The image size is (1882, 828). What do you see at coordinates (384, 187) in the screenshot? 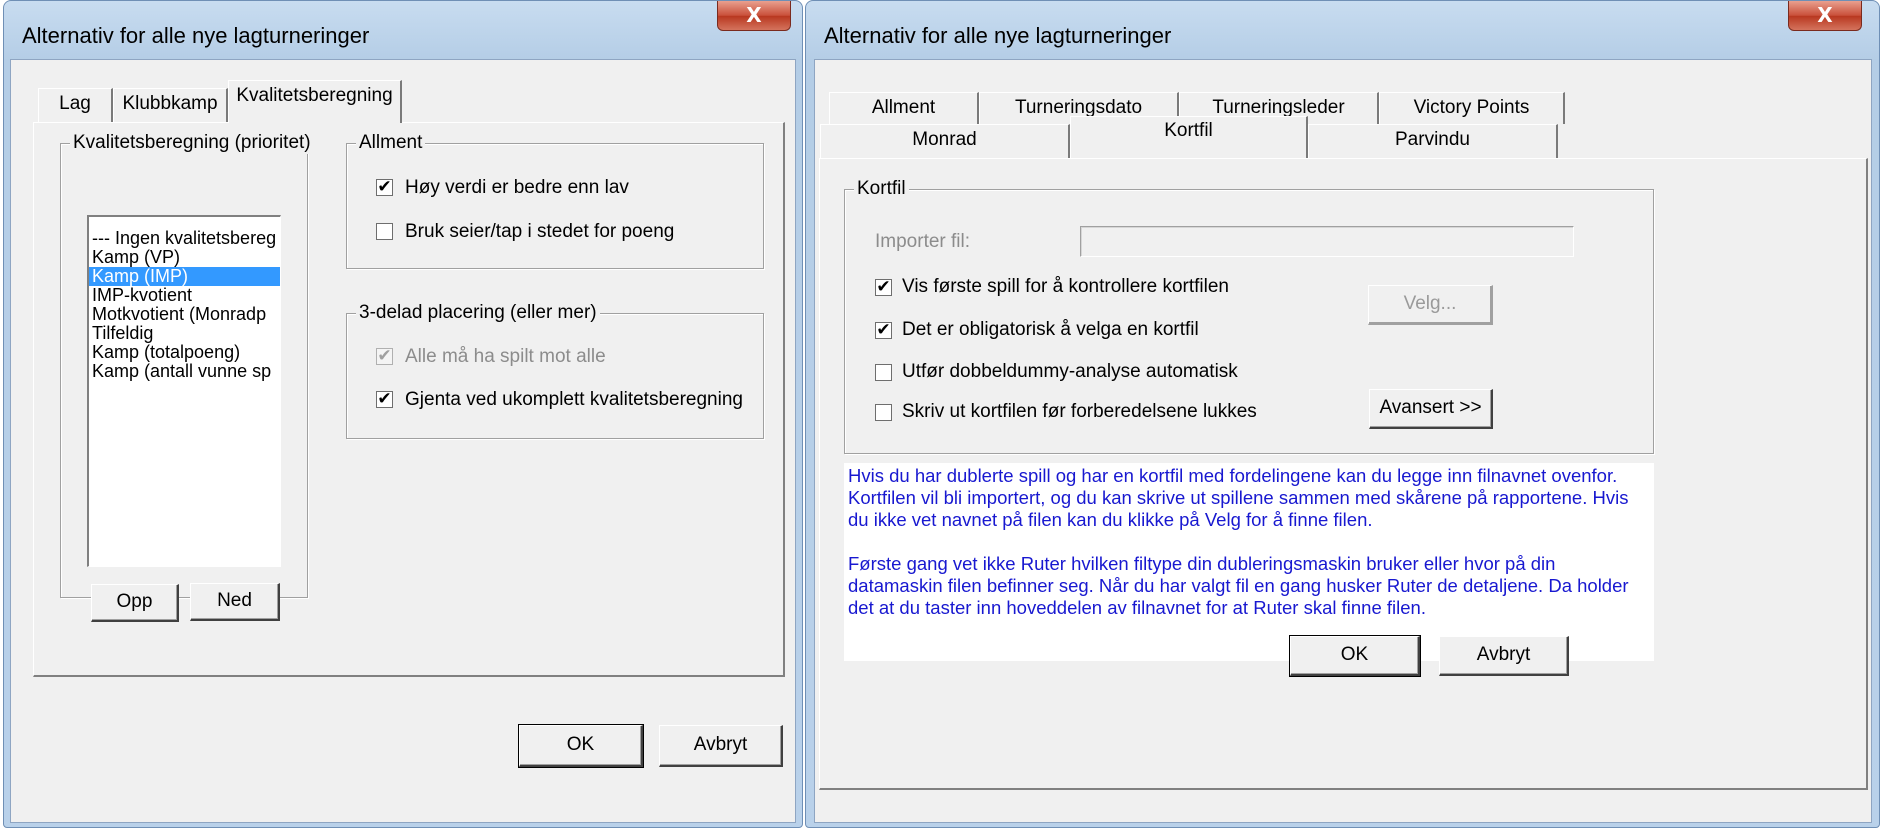
I see `higher-is-better-checkbox: ✔` at bounding box center [384, 187].